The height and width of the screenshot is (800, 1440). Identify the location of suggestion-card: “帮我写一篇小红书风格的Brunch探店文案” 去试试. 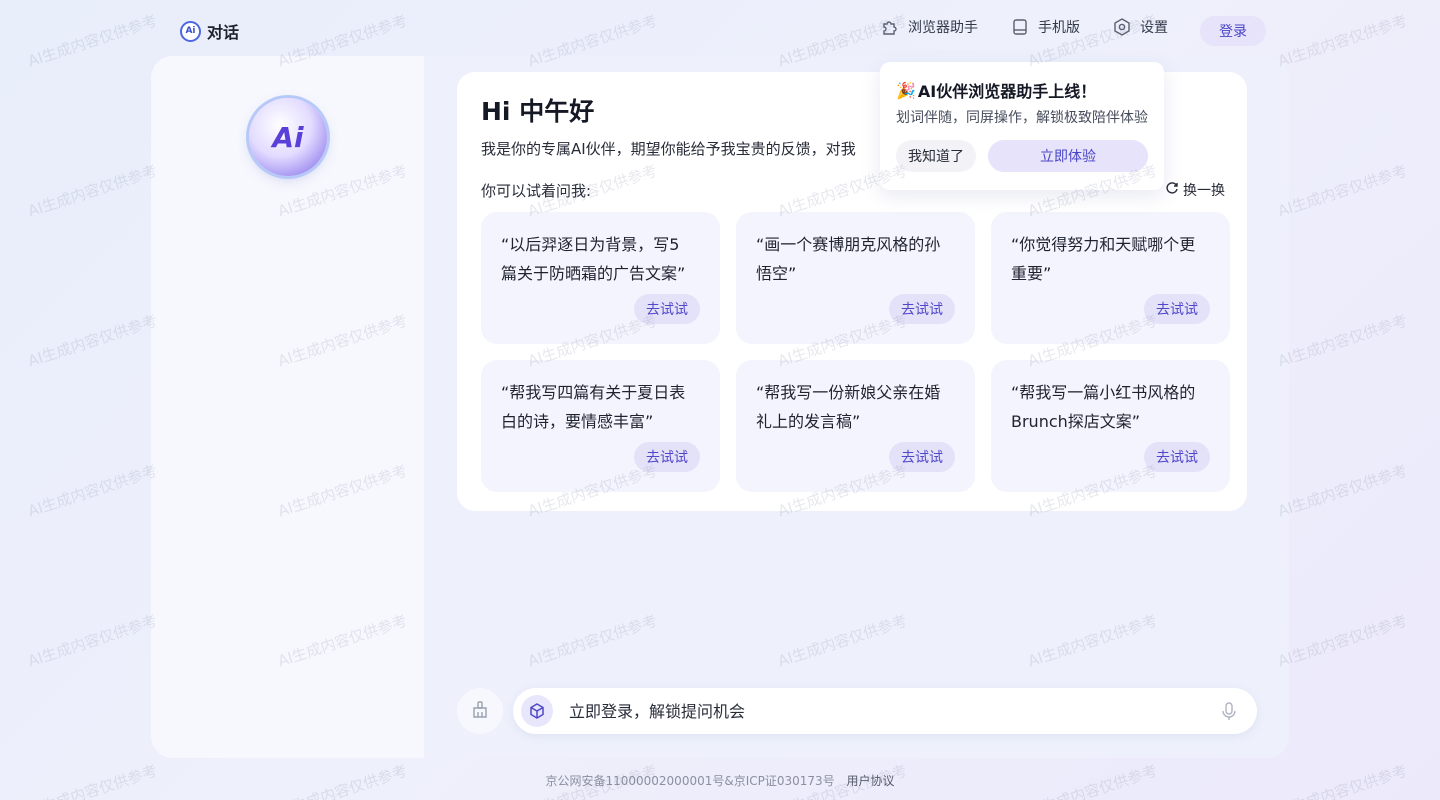
(1110, 426).